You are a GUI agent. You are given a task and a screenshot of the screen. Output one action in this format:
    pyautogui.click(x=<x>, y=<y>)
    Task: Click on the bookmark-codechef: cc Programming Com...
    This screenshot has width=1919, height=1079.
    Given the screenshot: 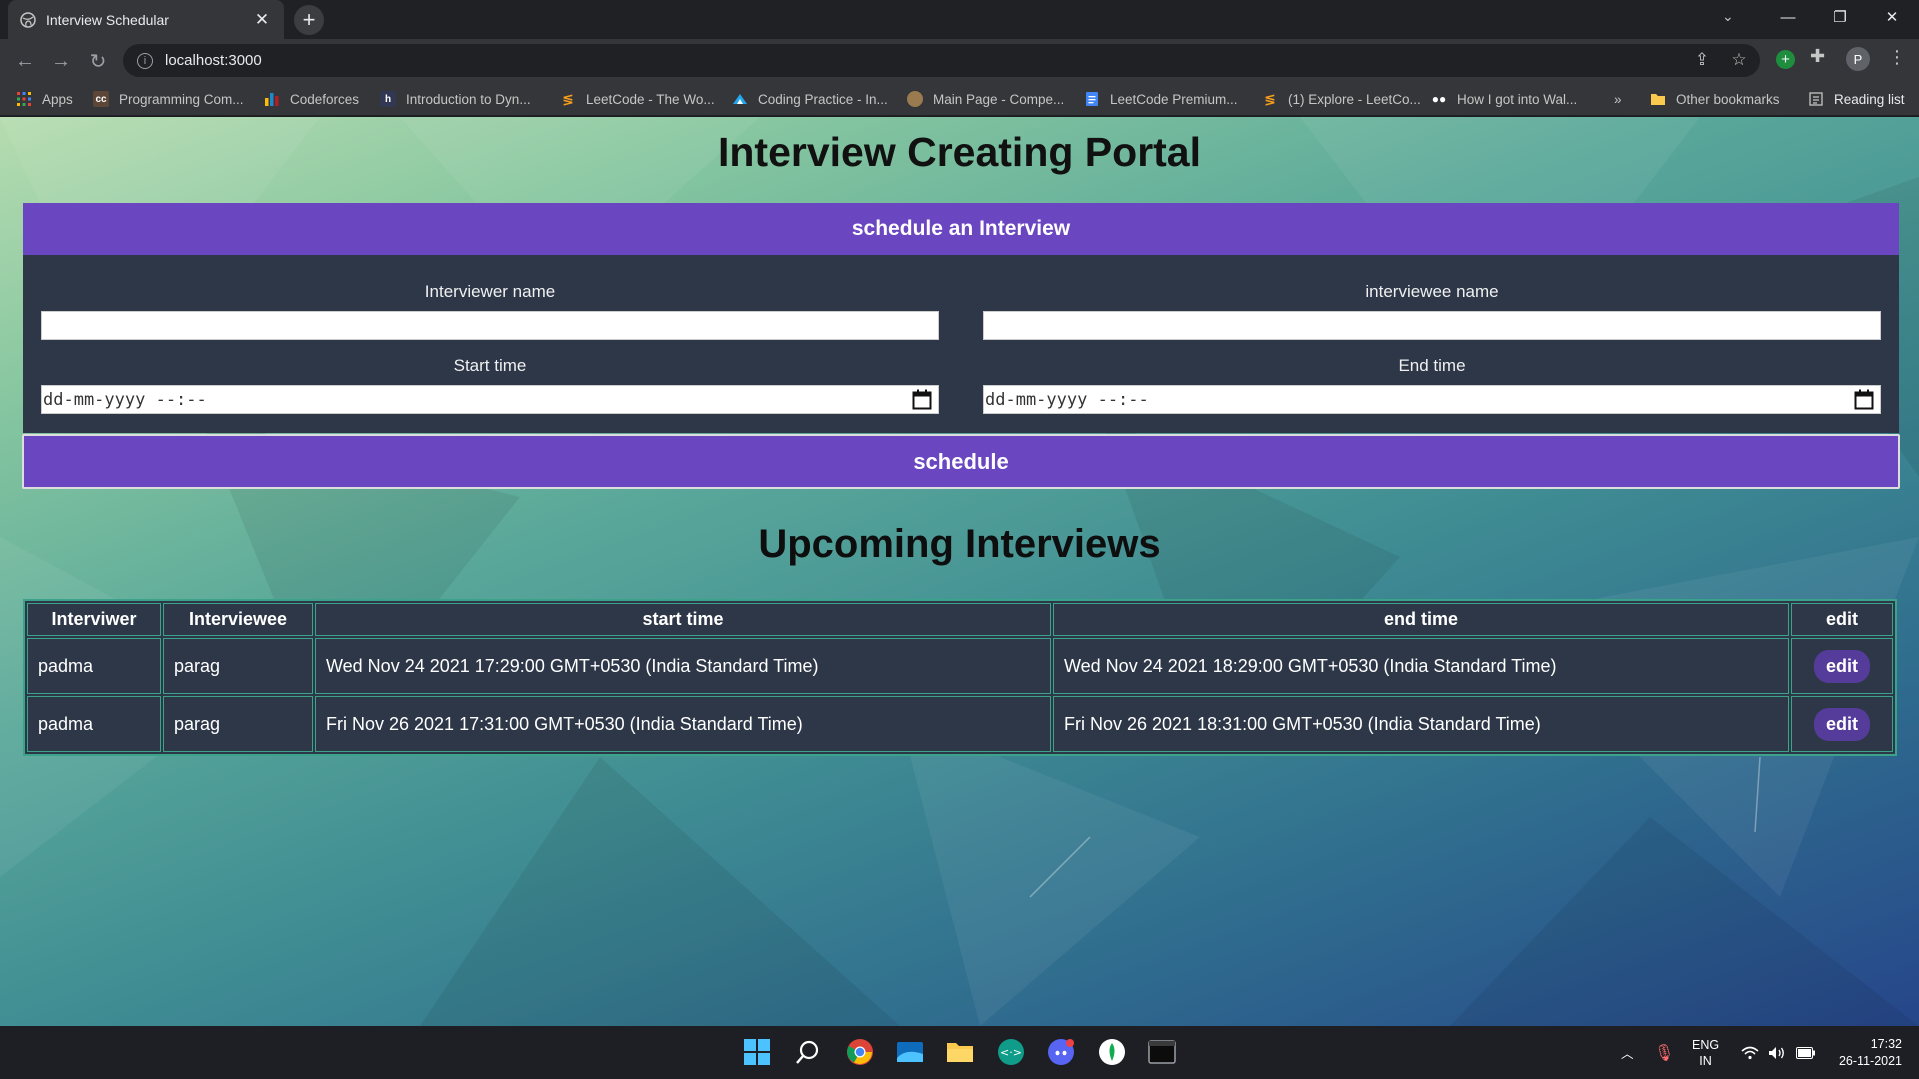 What is the action you would take?
    pyautogui.click(x=168, y=99)
    